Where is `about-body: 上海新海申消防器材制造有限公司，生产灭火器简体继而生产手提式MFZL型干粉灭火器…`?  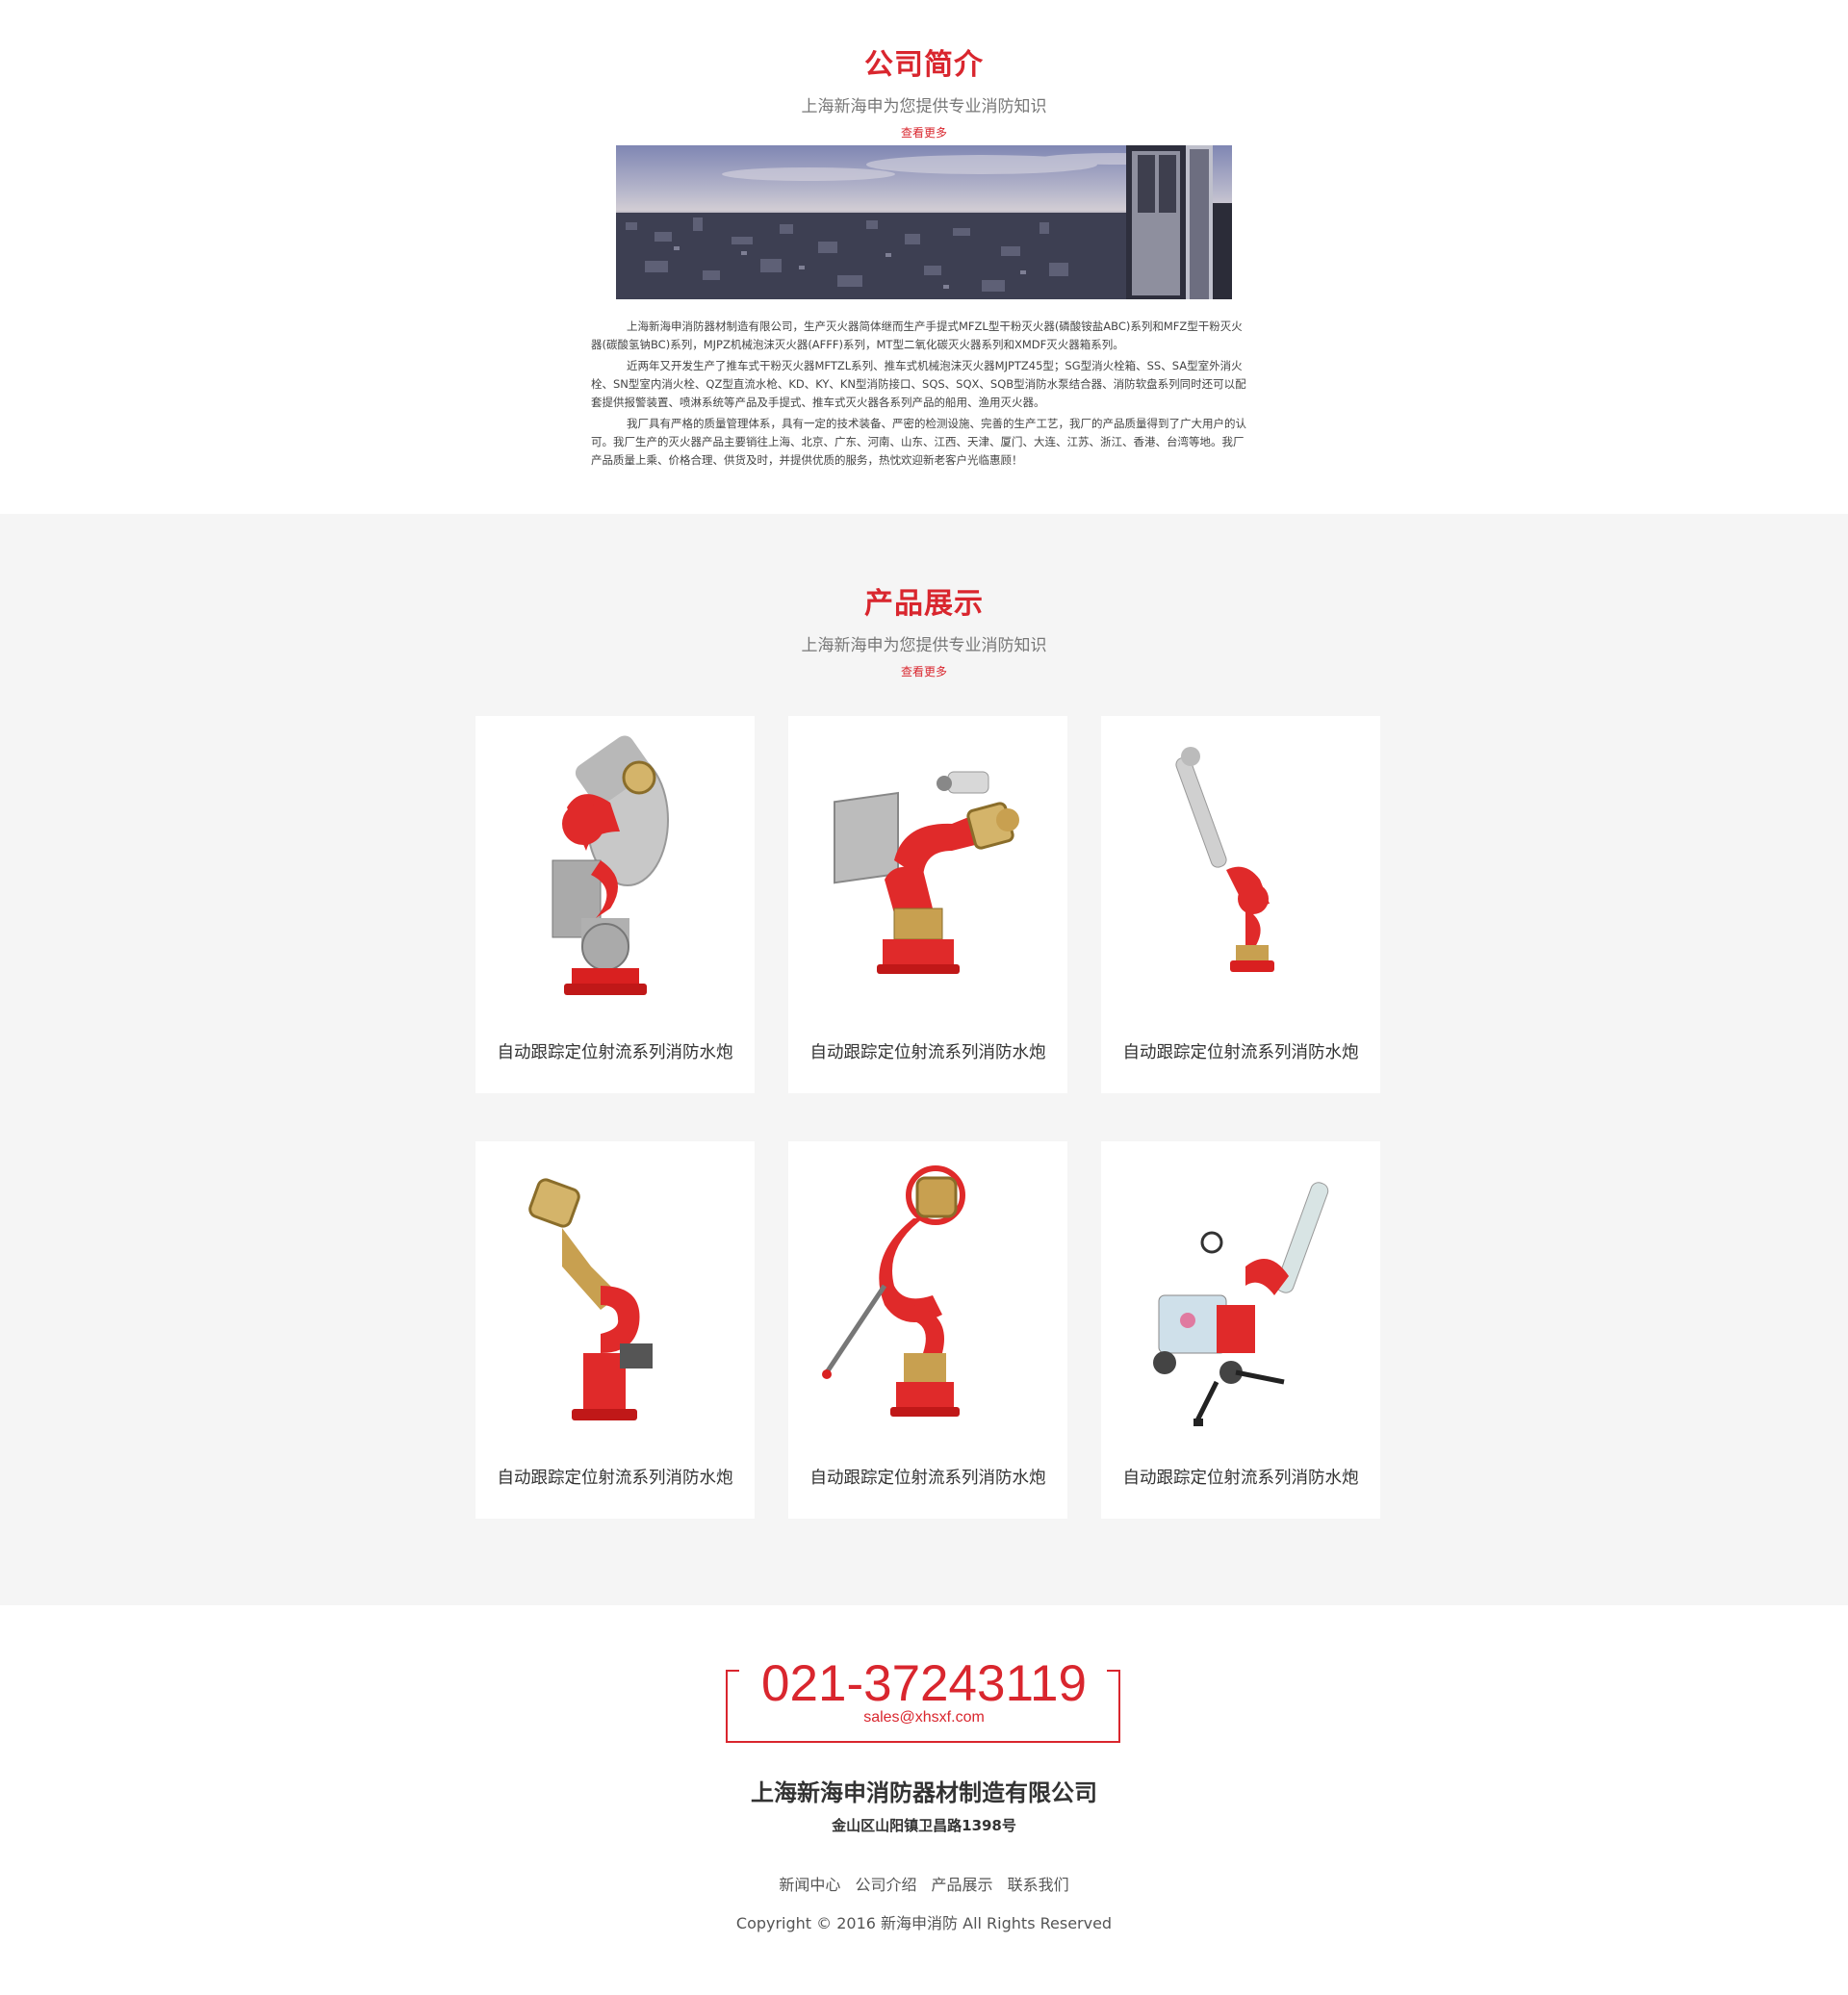 about-body: 上海新海申消防器材制造有限公司，生产灭火器简体继而生产手提式MFZL型干粉灭火器… is located at coordinates (920, 395).